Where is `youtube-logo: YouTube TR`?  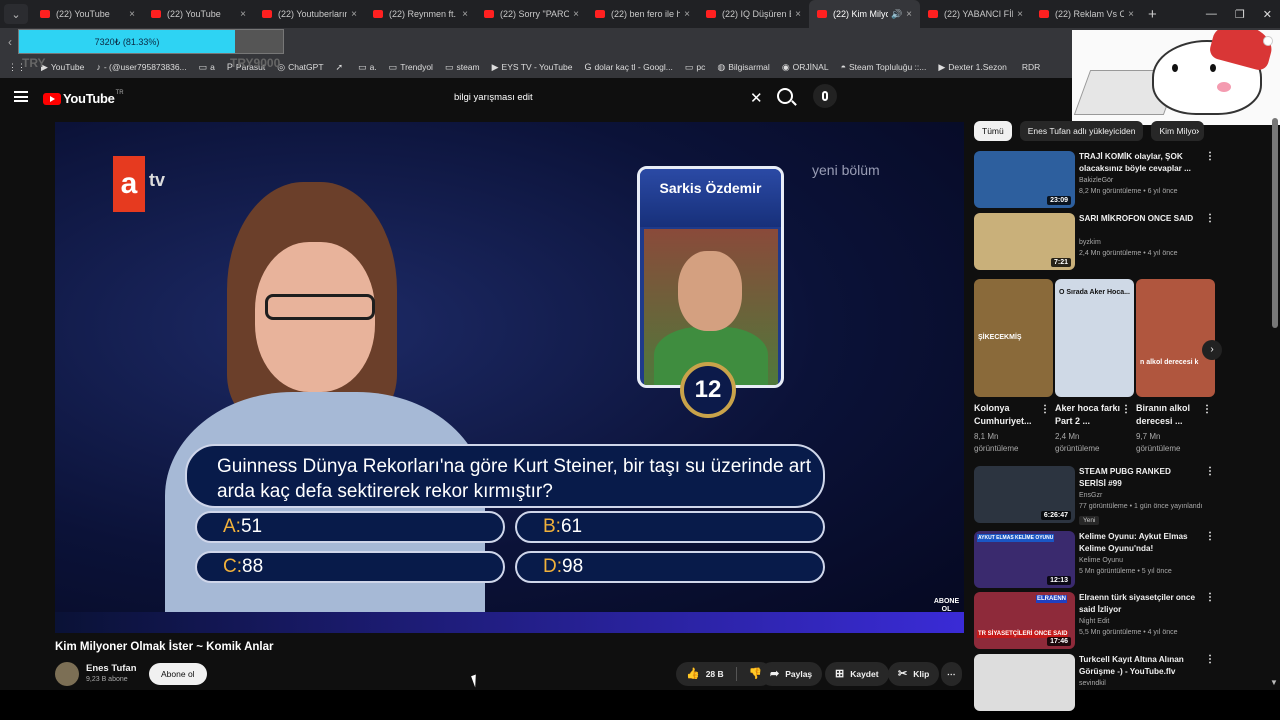
youtube-logo: YouTube TR is located at coordinates (83, 98).